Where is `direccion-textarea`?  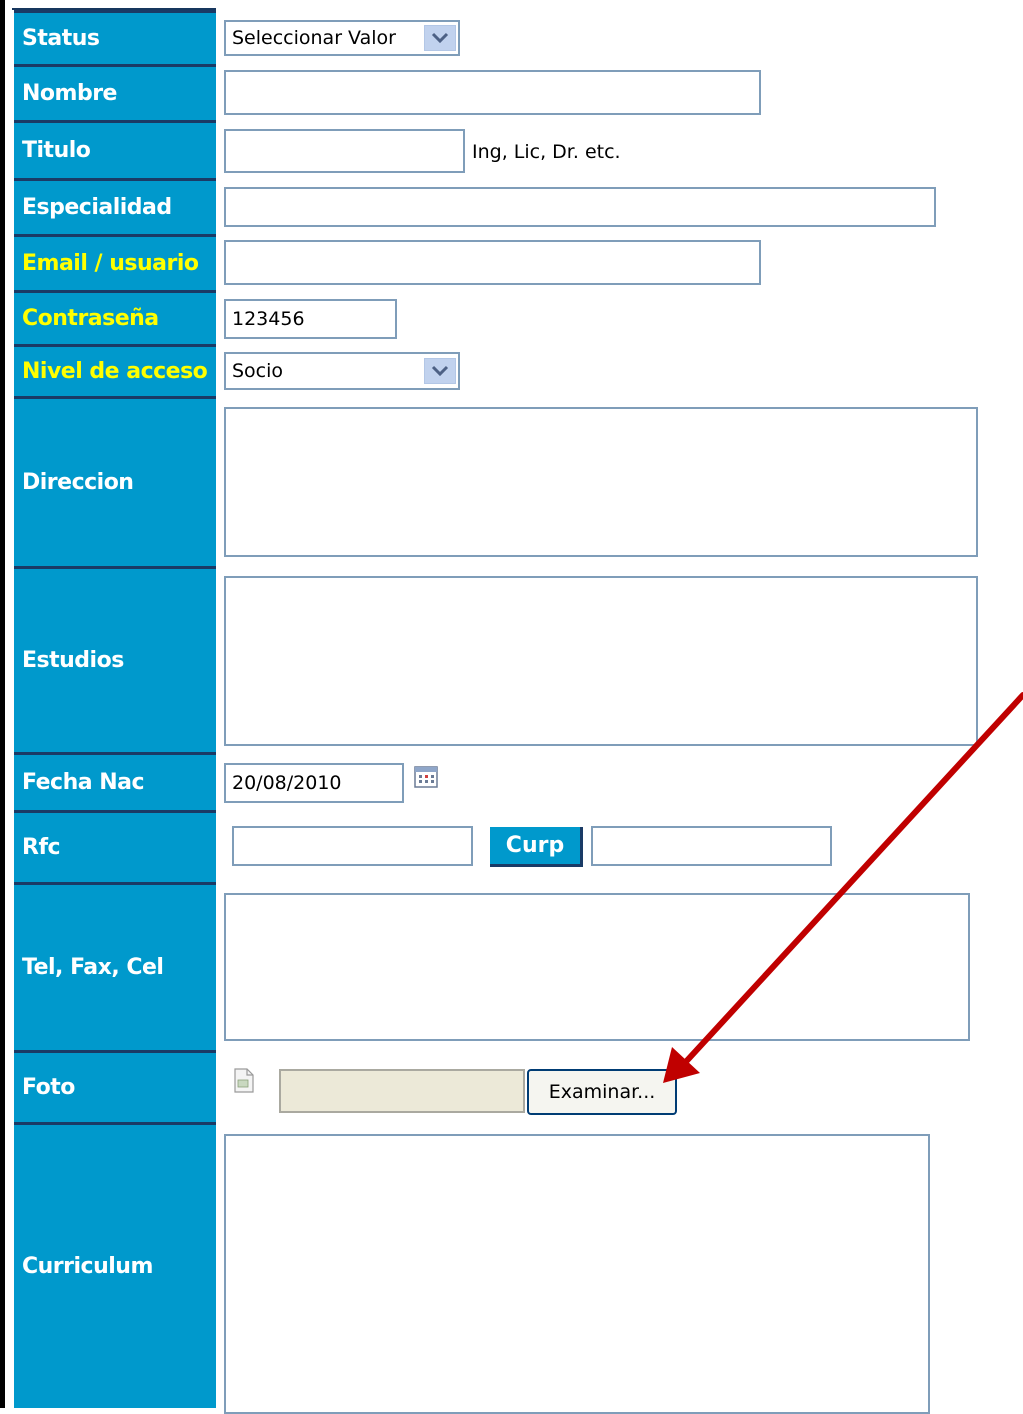 direccion-textarea is located at coordinates (601, 482).